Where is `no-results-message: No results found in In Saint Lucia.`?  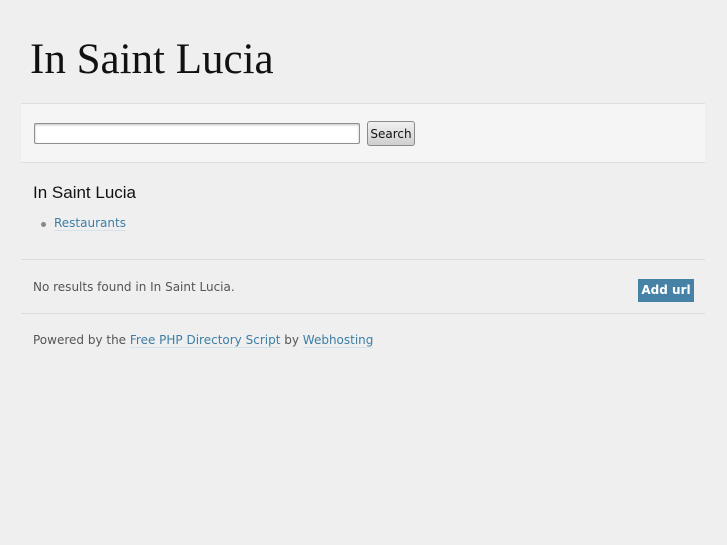
no-results-message: No results found in In Saint Lucia. is located at coordinates (134, 287).